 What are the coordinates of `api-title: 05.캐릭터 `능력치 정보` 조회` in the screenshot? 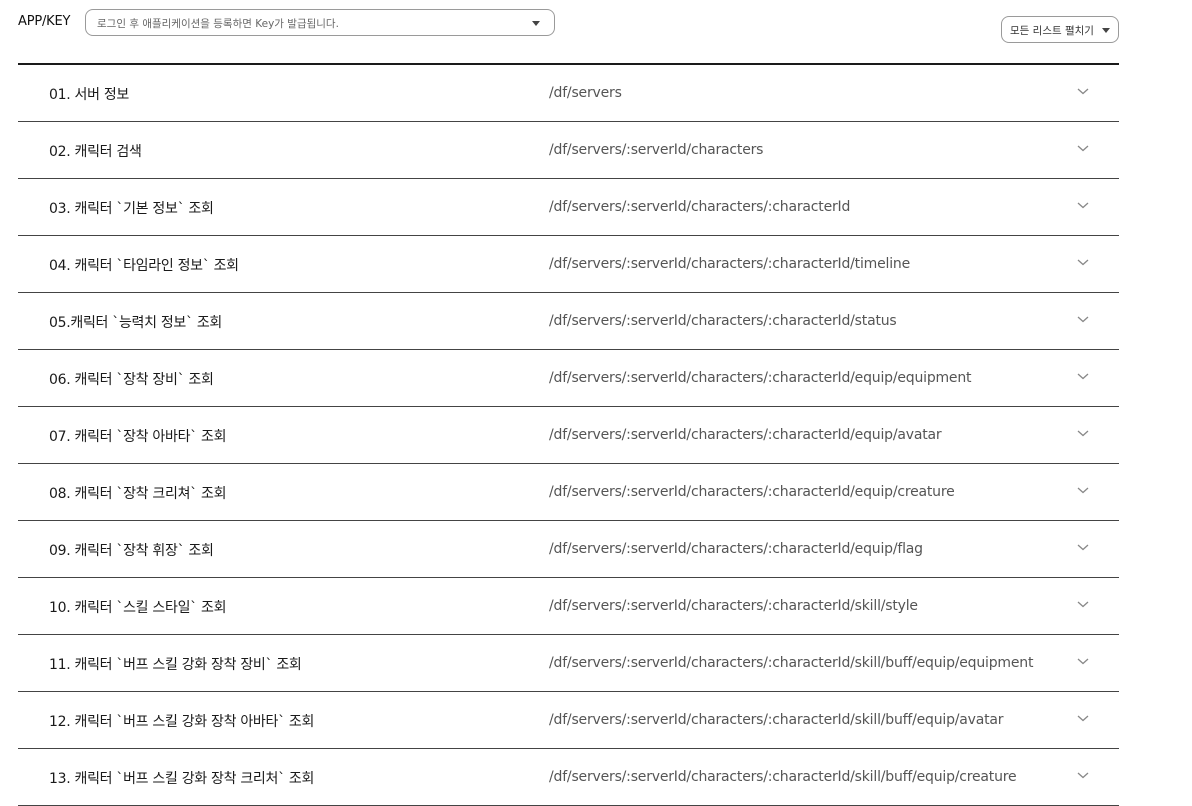 It's located at (136, 323).